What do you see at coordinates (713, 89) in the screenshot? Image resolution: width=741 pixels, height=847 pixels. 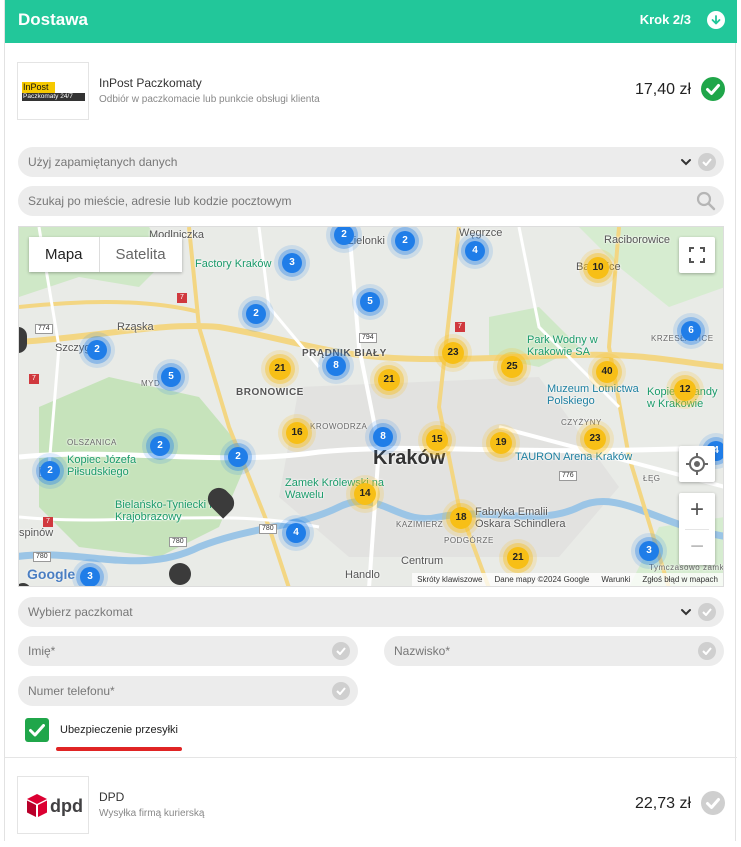 I see `selected-check-icon` at bounding box center [713, 89].